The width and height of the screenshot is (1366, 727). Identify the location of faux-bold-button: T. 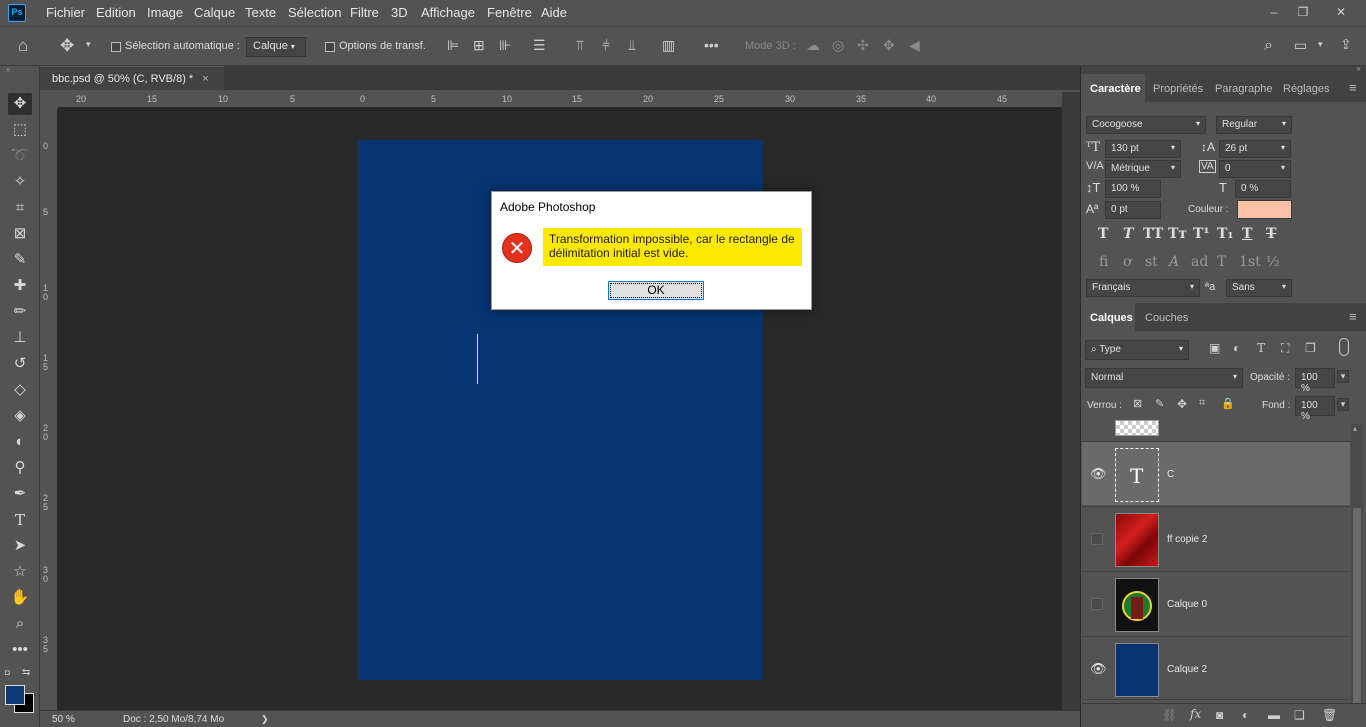
(1103, 234).